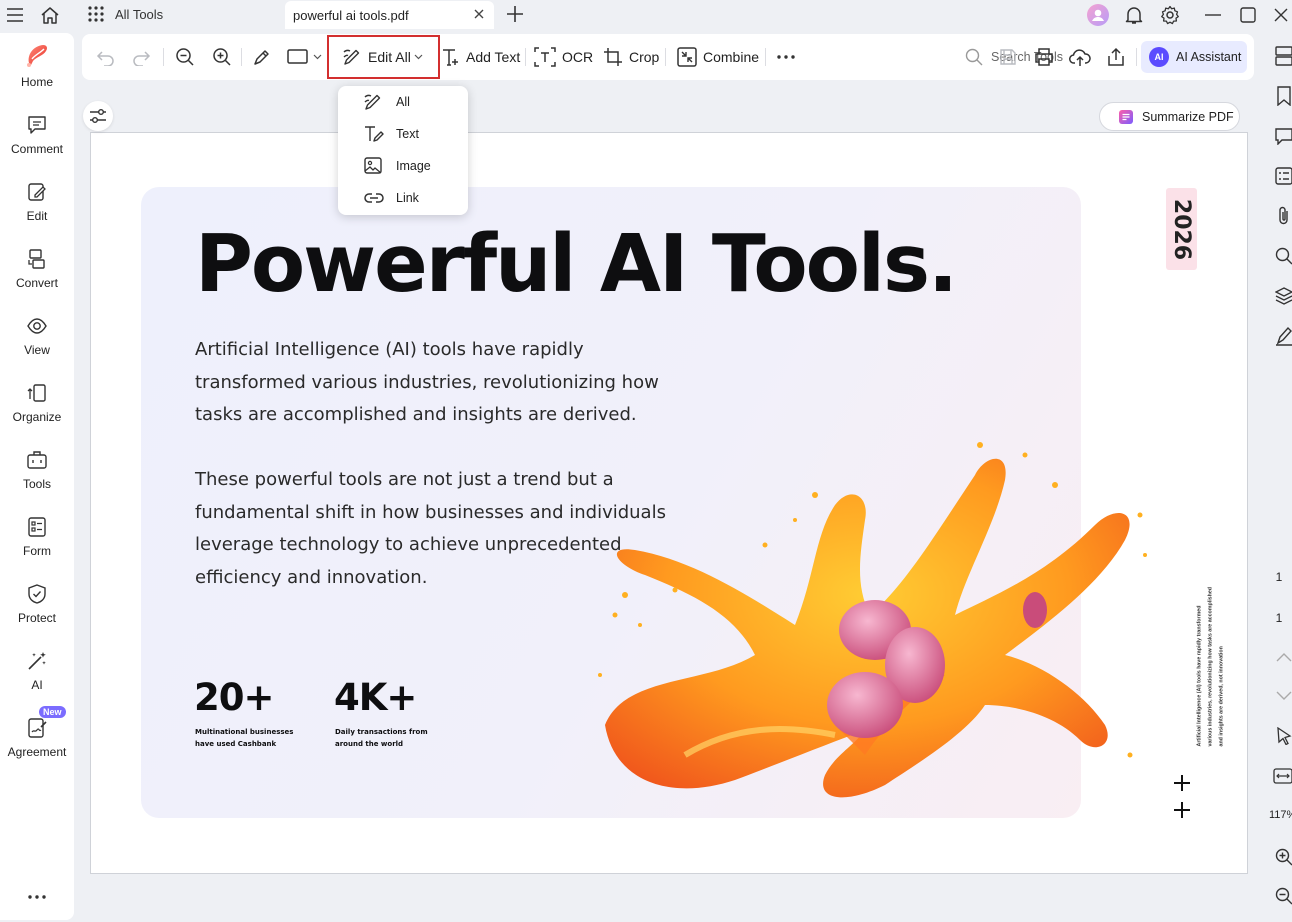  What do you see at coordinates (1283, 136) in the screenshot?
I see `comments-panel-icon` at bounding box center [1283, 136].